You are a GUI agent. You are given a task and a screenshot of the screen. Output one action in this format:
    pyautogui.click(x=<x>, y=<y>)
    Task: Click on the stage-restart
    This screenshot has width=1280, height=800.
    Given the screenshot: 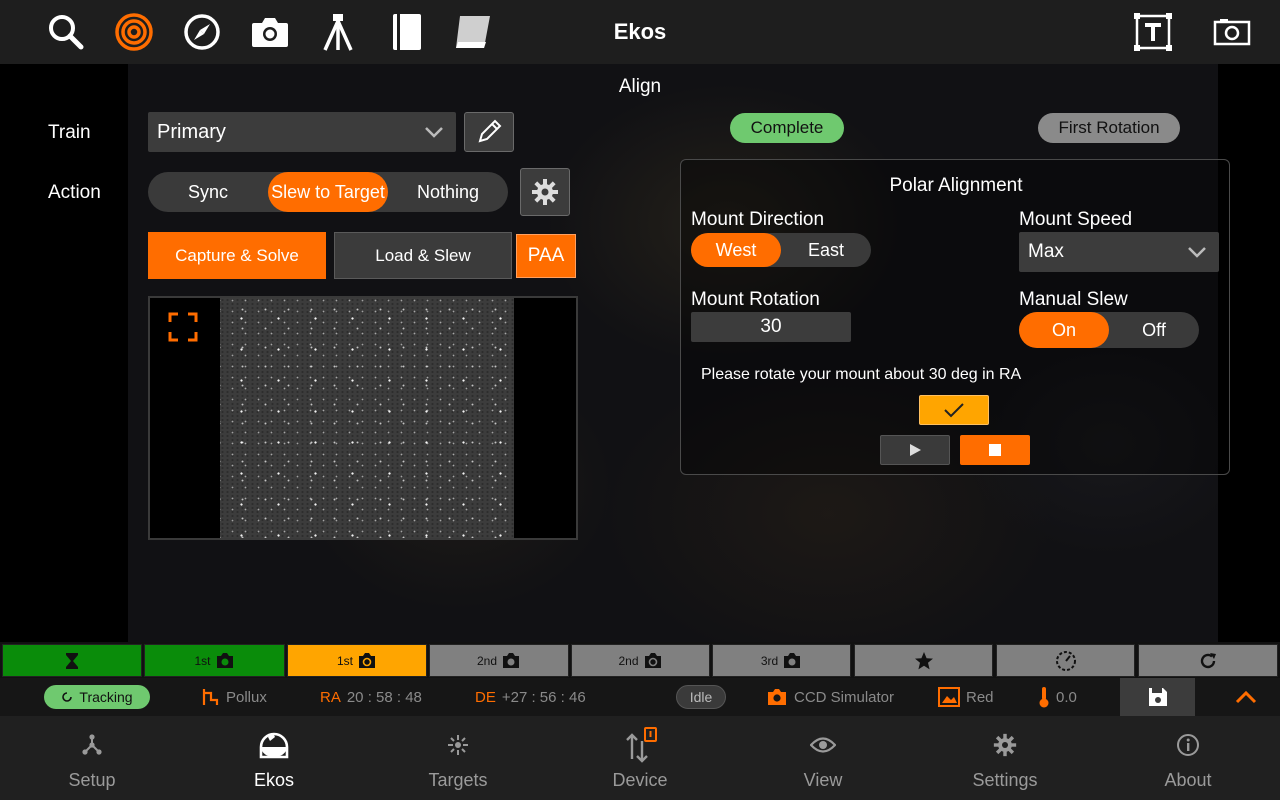 What is the action you would take?
    pyautogui.click(x=1208, y=660)
    